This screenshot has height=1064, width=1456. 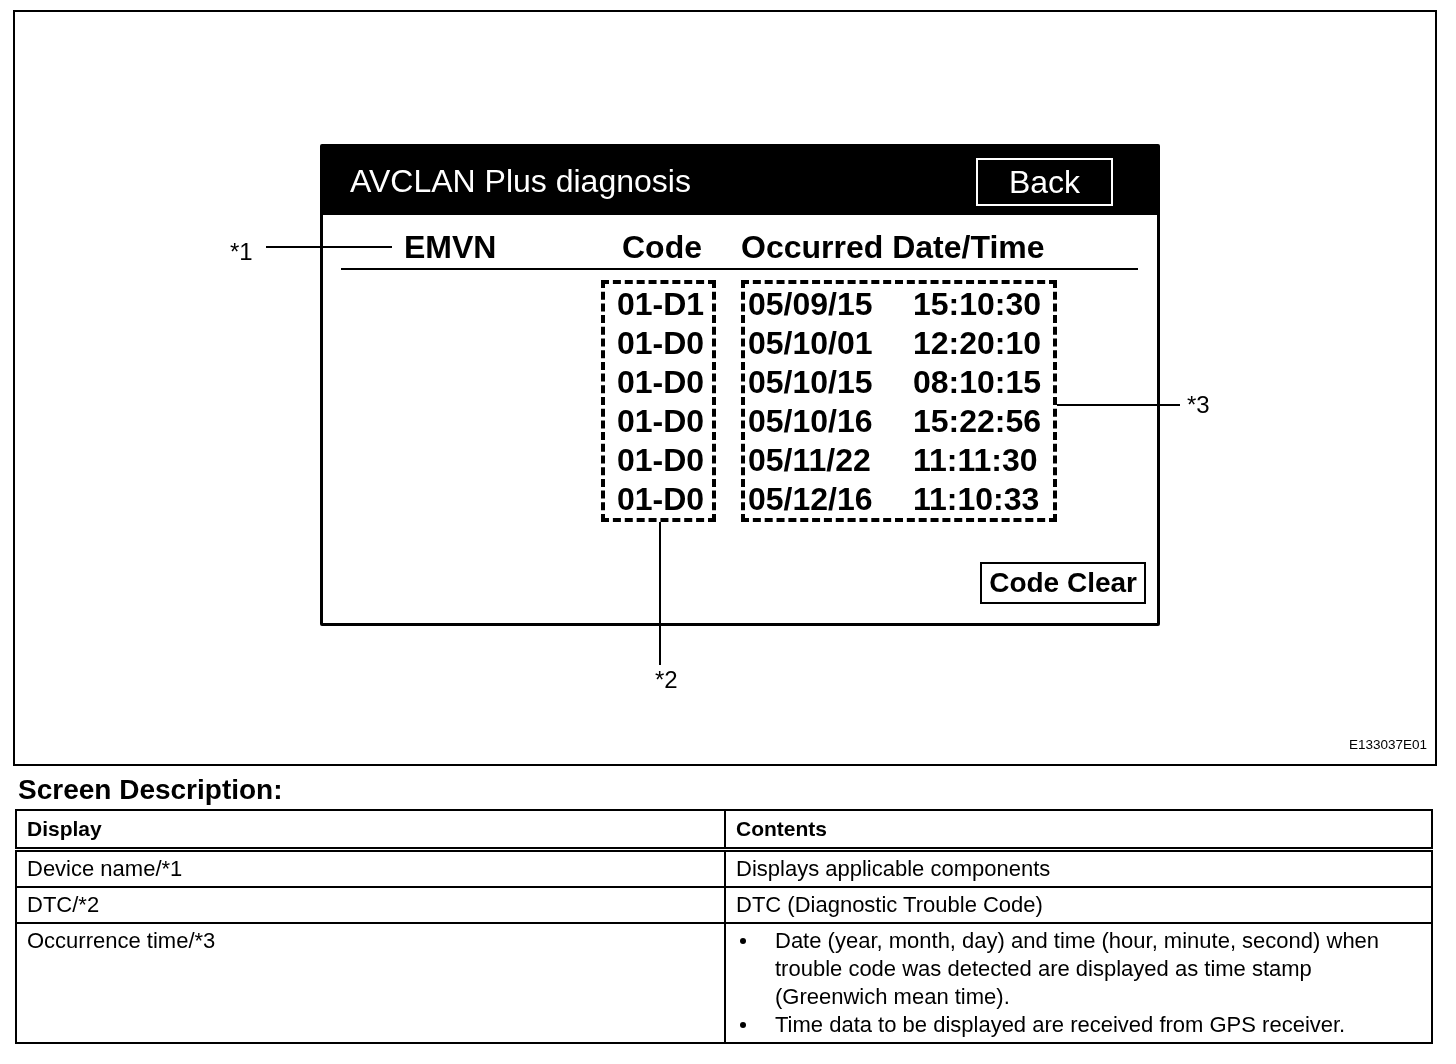 I want to click on occurrence-time: 11:10:33, so click(x=976, y=498).